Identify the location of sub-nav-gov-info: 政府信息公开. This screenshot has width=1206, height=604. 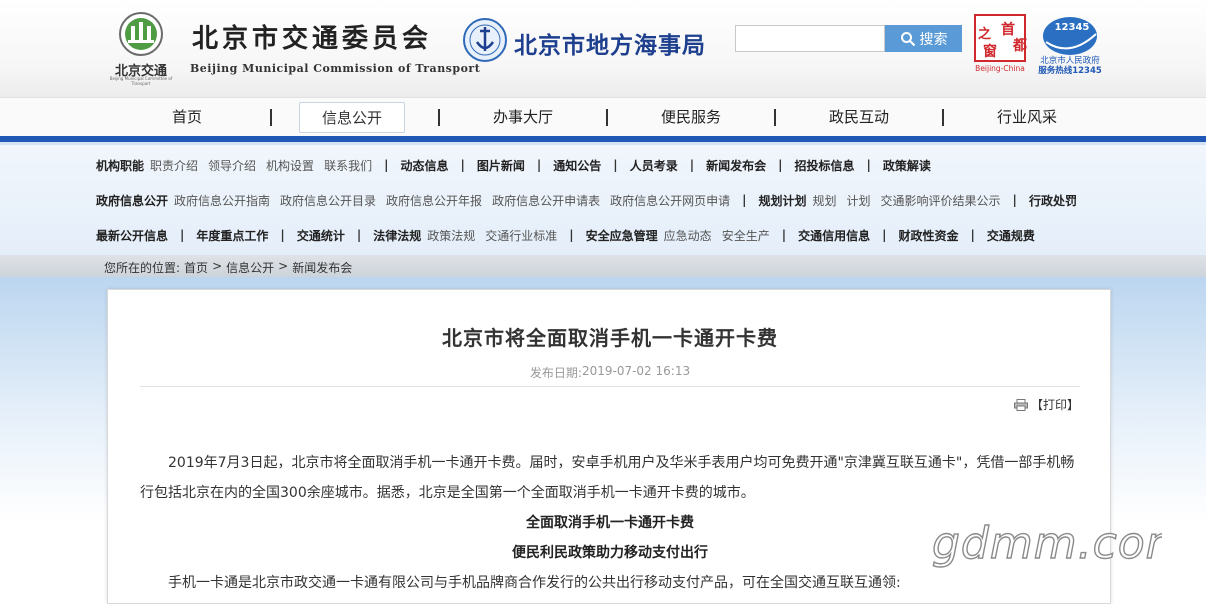
(132, 200).